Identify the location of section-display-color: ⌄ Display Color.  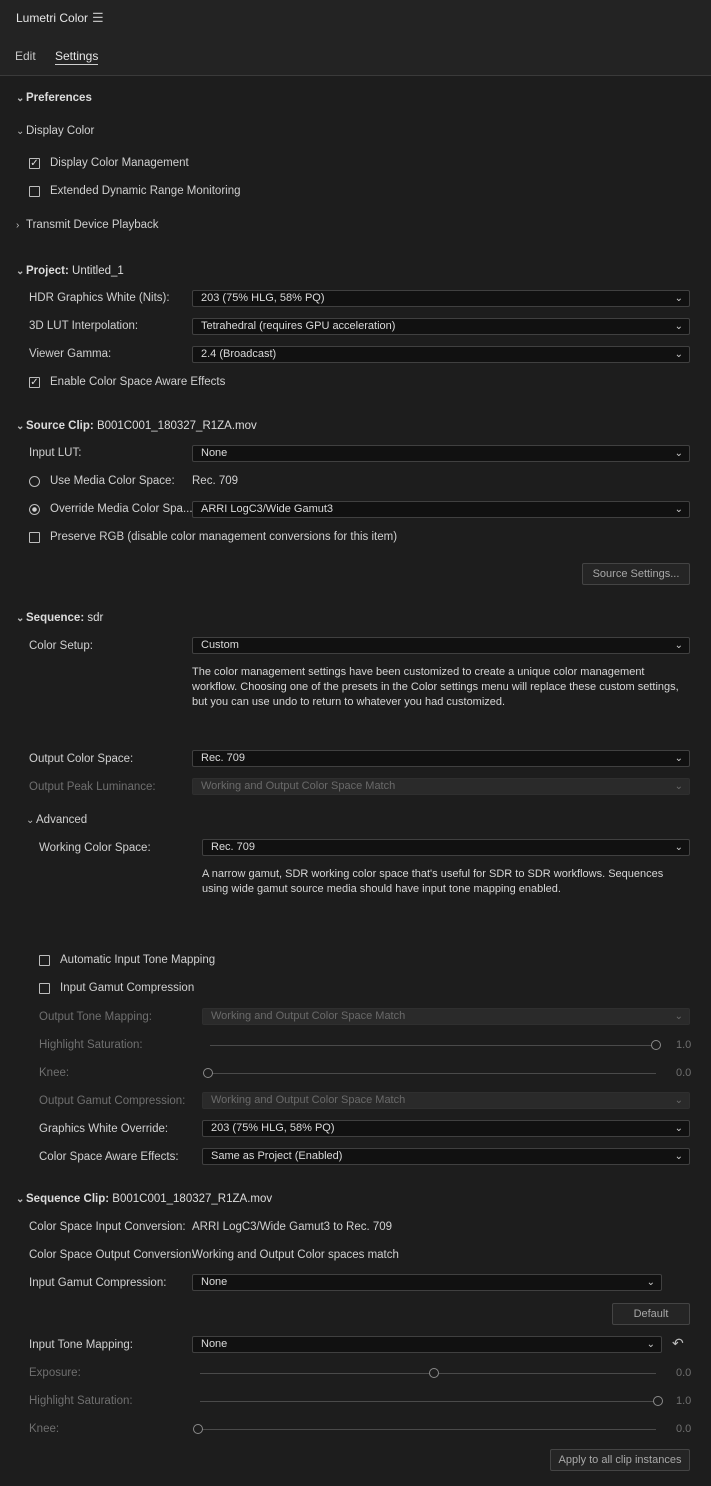
(55, 131).